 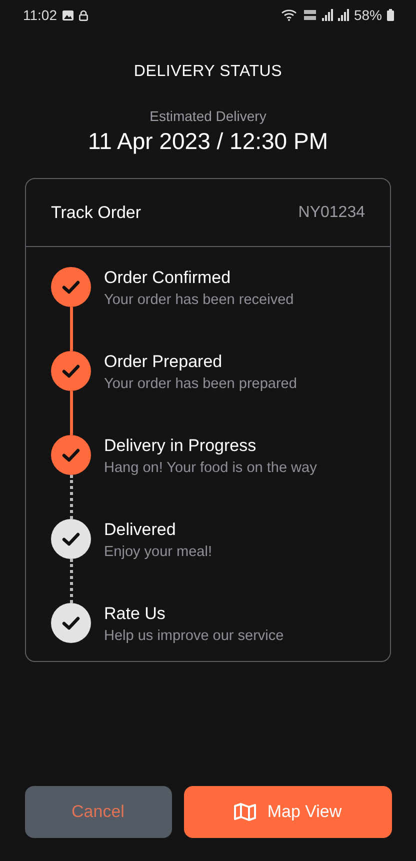 I want to click on step-subtitle: Enjoy your meal!, so click(x=158, y=552).